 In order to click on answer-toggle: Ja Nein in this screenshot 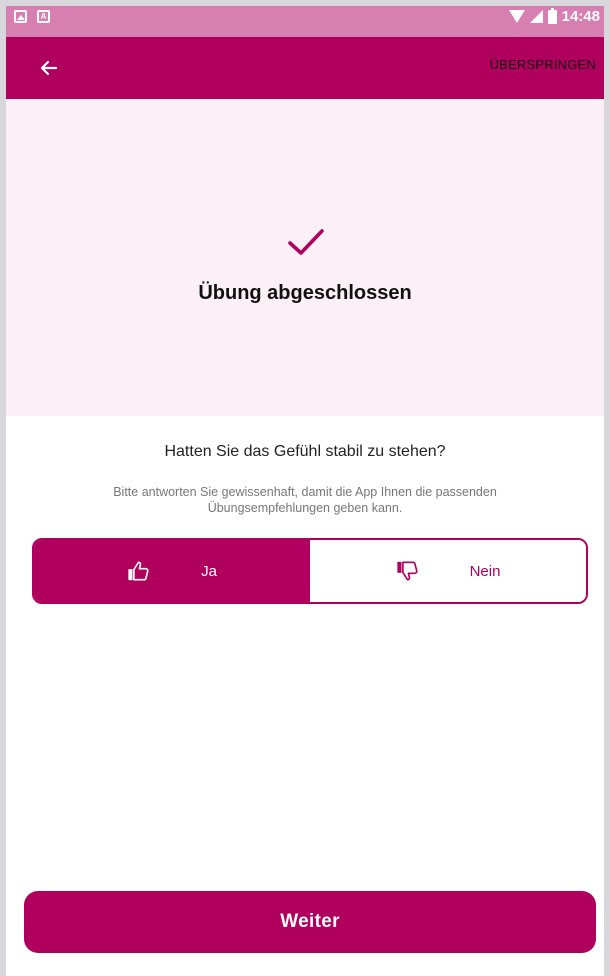, I will do `click(310, 571)`.